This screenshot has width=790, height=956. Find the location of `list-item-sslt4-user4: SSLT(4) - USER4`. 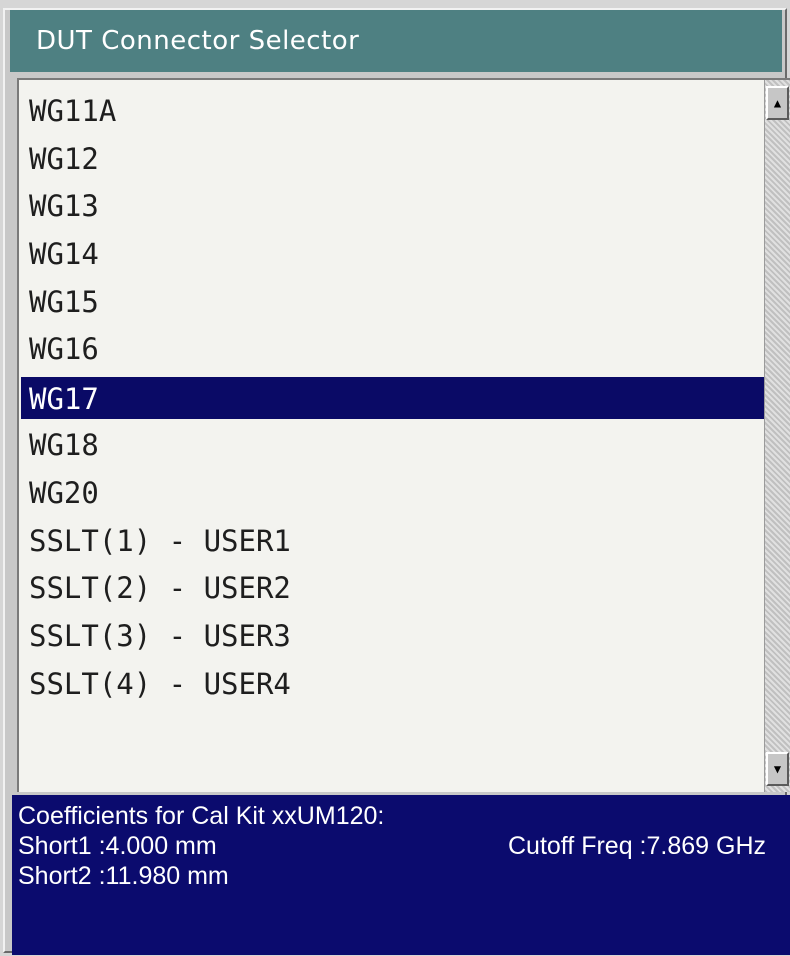

list-item-sslt4-user4: SSLT(4) - USER4 is located at coordinates (391, 685).